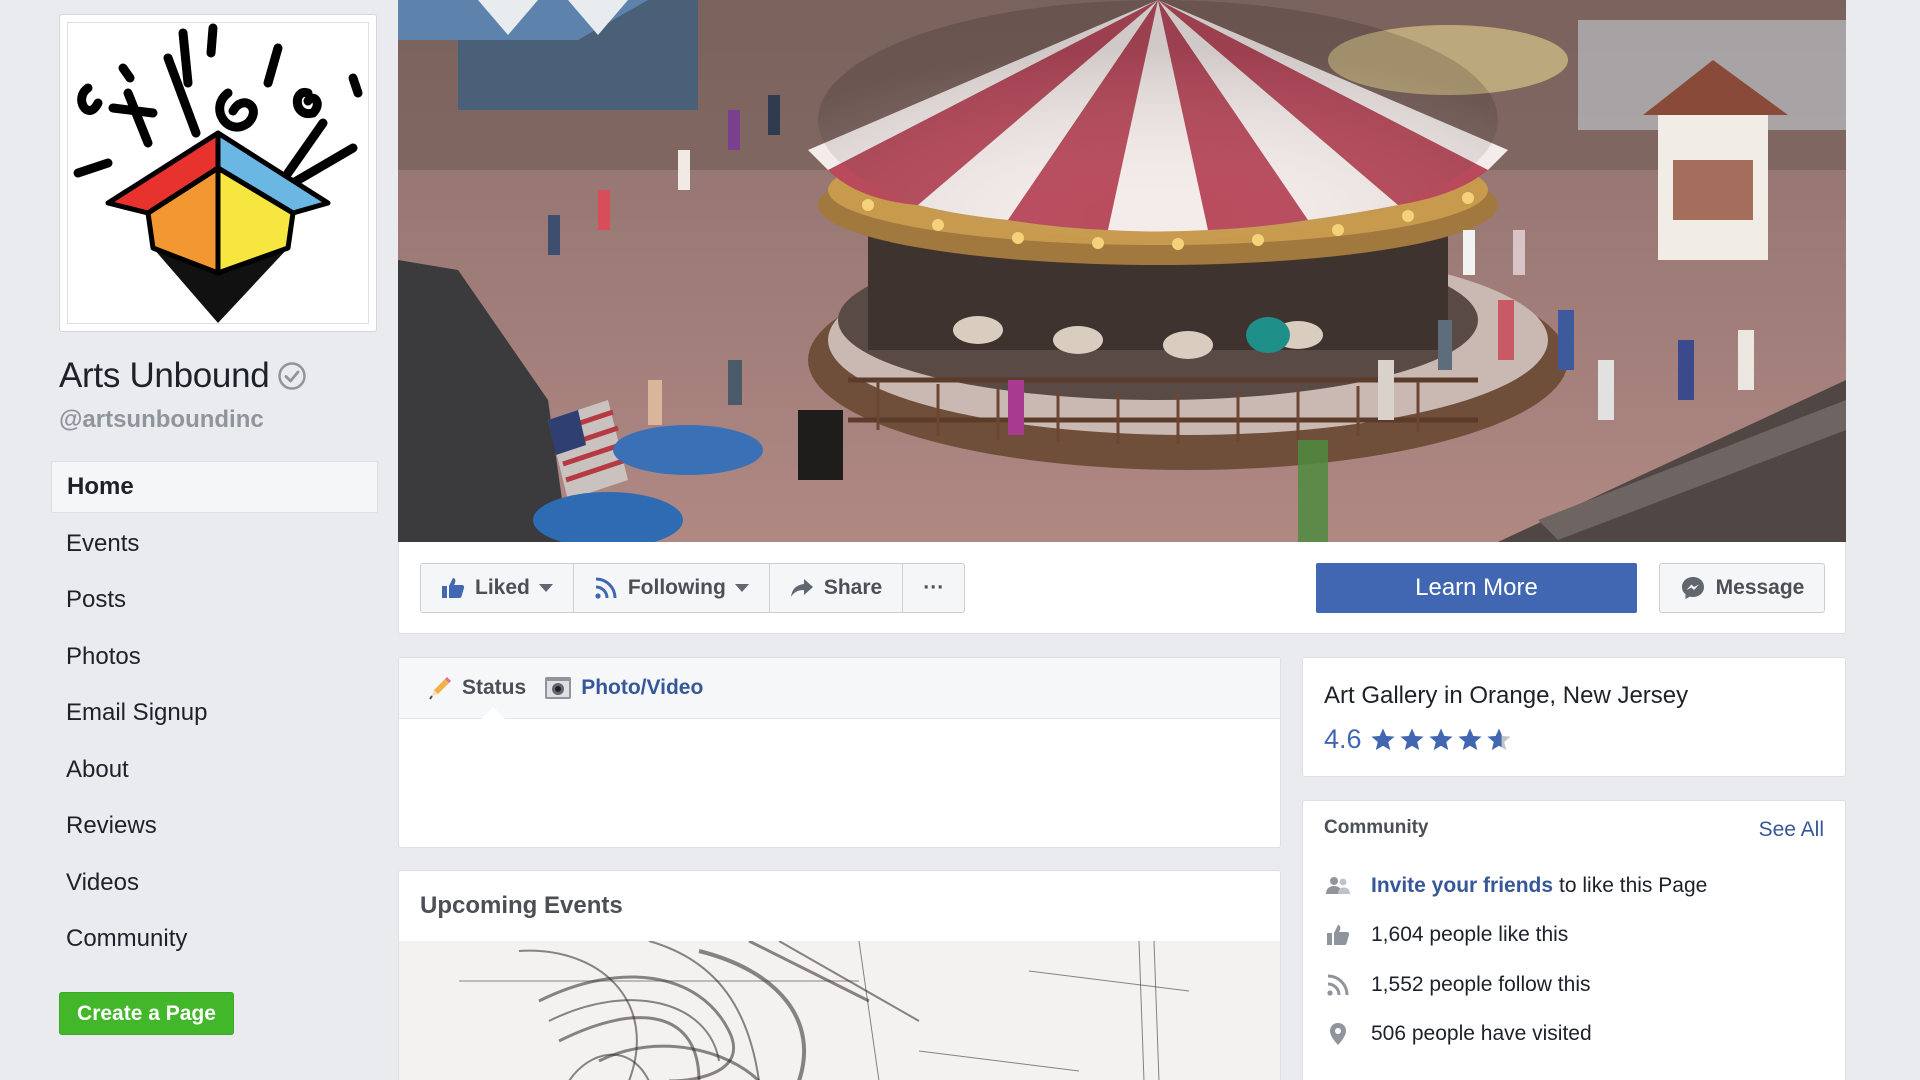 This screenshot has width=1920, height=1080. Describe the element at coordinates (146, 1013) in the screenshot. I see `create-page-button: Create a Page` at that location.